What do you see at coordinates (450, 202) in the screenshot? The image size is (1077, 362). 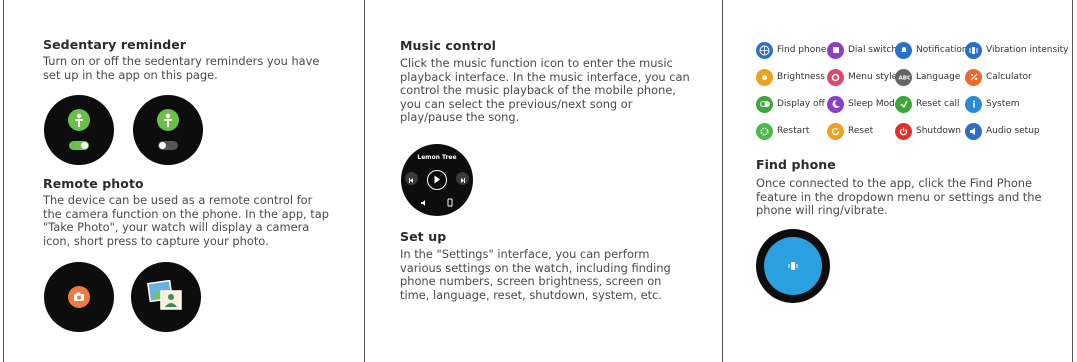 I see `phone-device-icon` at bounding box center [450, 202].